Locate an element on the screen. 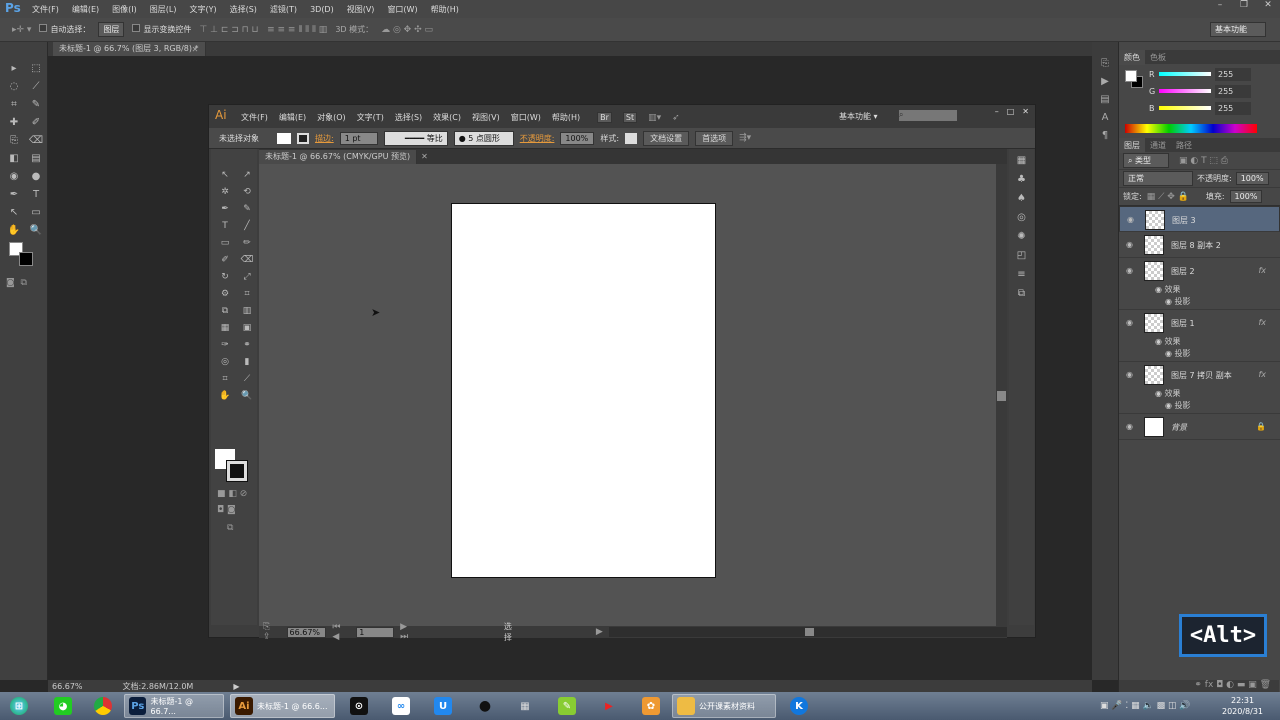 This screenshot has height=720, width=1280. bridge-button: Br is located at coordinates (604, 117).